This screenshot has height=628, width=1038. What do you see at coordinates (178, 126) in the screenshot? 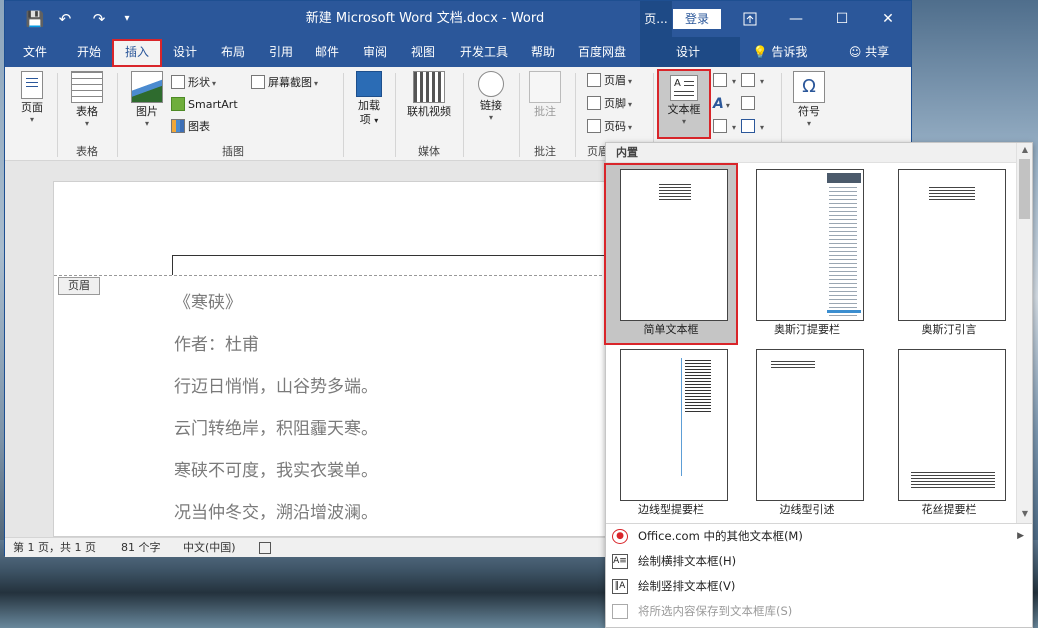
I see `chart-icon` at bounding box center [178, 126].